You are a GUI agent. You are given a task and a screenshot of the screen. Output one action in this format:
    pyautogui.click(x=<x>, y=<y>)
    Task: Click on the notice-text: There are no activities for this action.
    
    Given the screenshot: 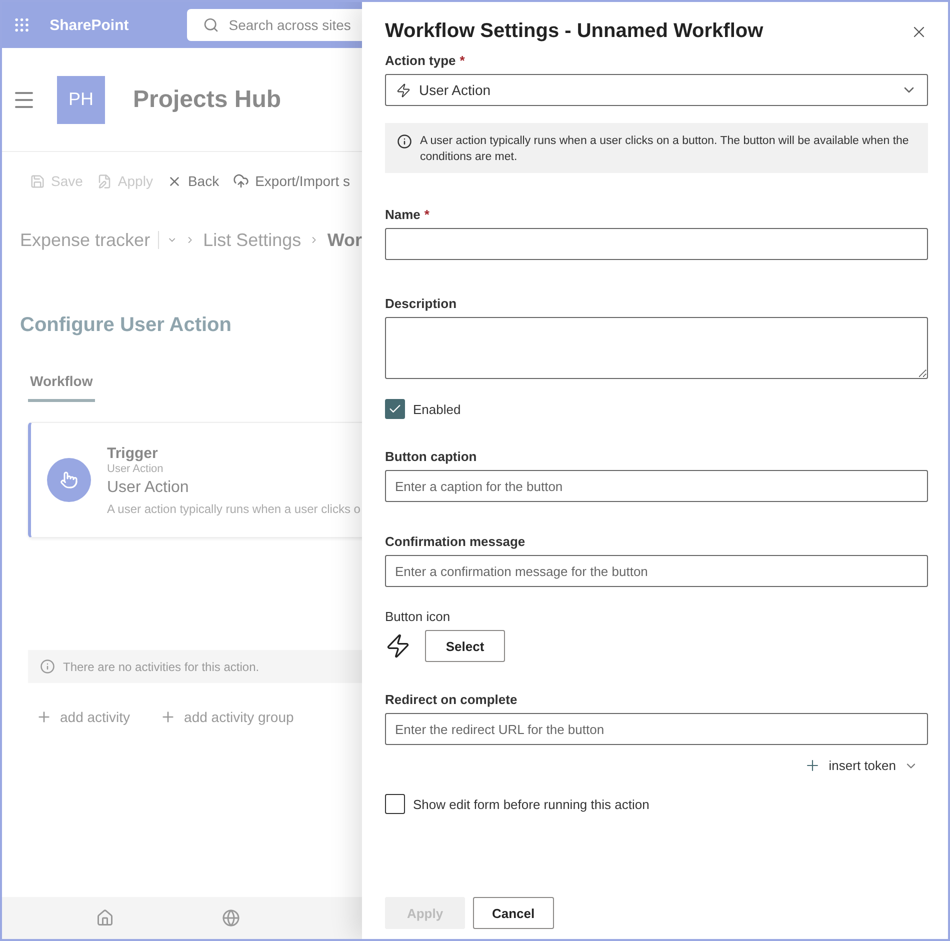 What is the action you would take?
    pyautogui.click(x=161, y=667)
    